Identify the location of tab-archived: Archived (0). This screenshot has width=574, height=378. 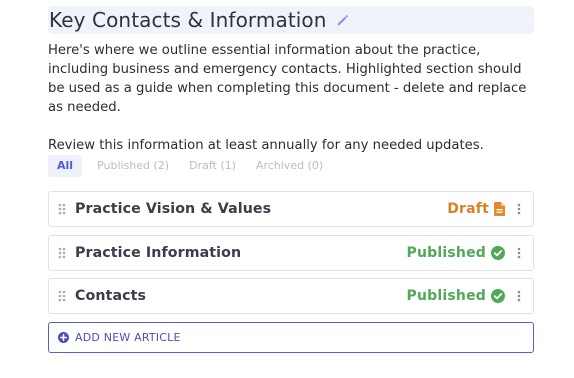
(289, 166).